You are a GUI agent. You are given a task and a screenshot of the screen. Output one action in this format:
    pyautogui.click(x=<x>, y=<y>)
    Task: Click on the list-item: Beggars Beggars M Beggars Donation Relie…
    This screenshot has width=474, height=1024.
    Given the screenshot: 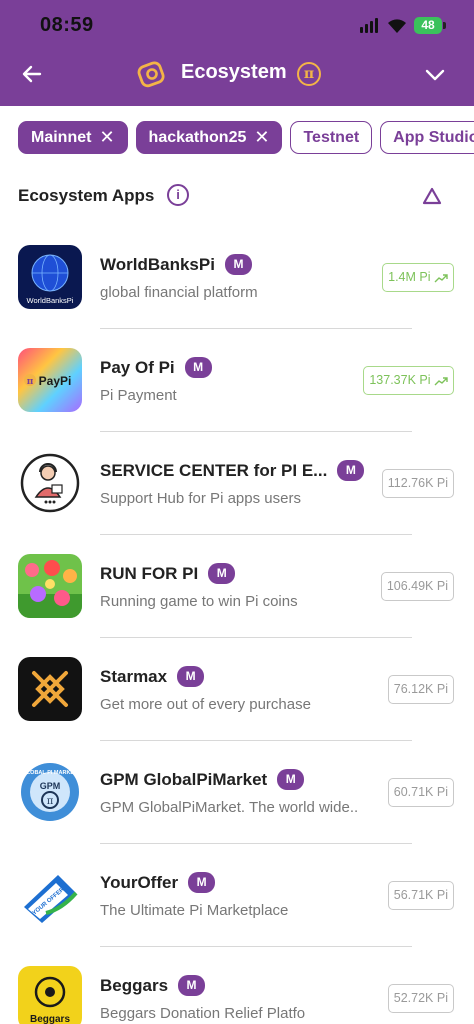 What is the action you would take?
    pyautogui.click(x=237, y=985)
    